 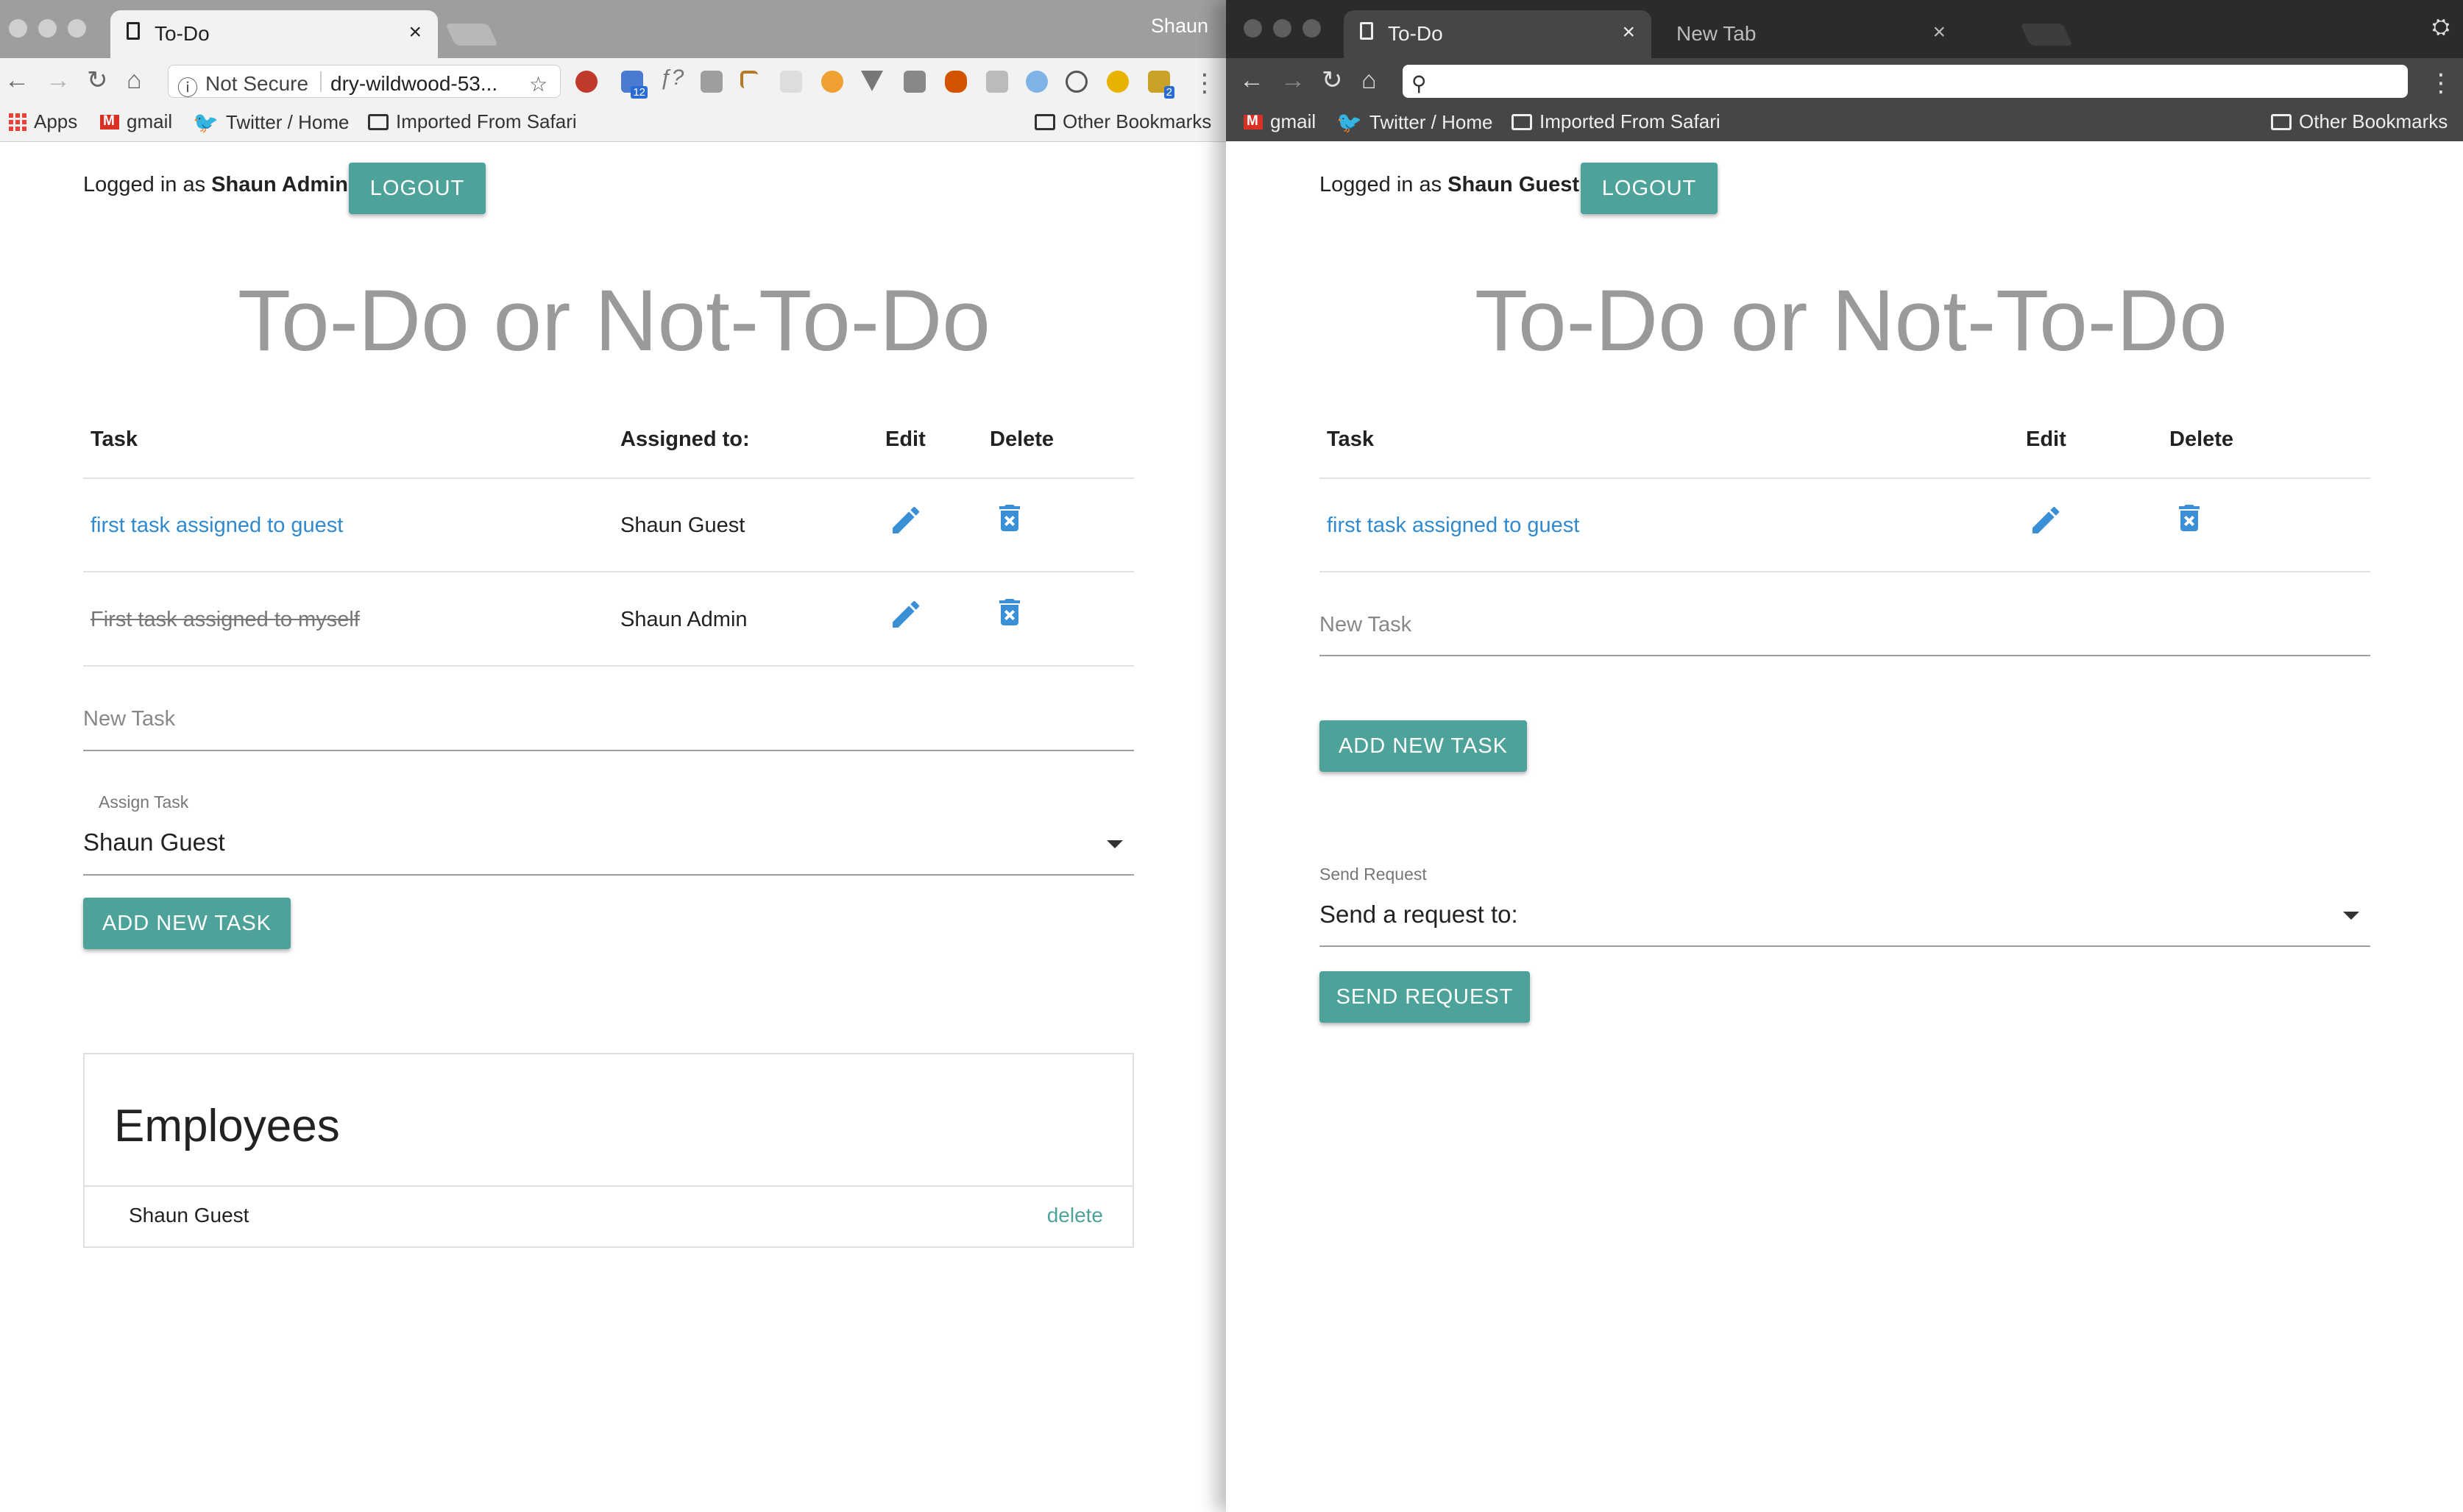 What do you see at coordinates (1418, 915) in the screenshot?
I see `send-request-select: Send a request to:` at bounding box center [1418, 915].